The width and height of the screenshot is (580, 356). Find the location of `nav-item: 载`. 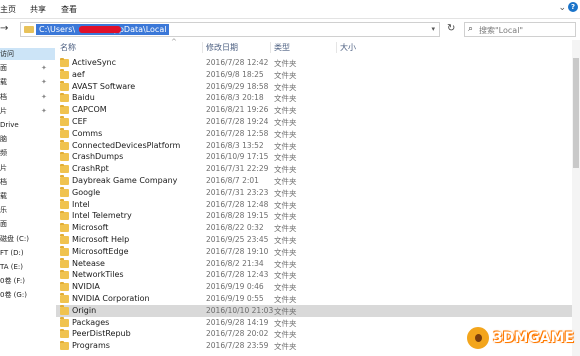

nav-item: 载 is located at coordinates (27, 196).